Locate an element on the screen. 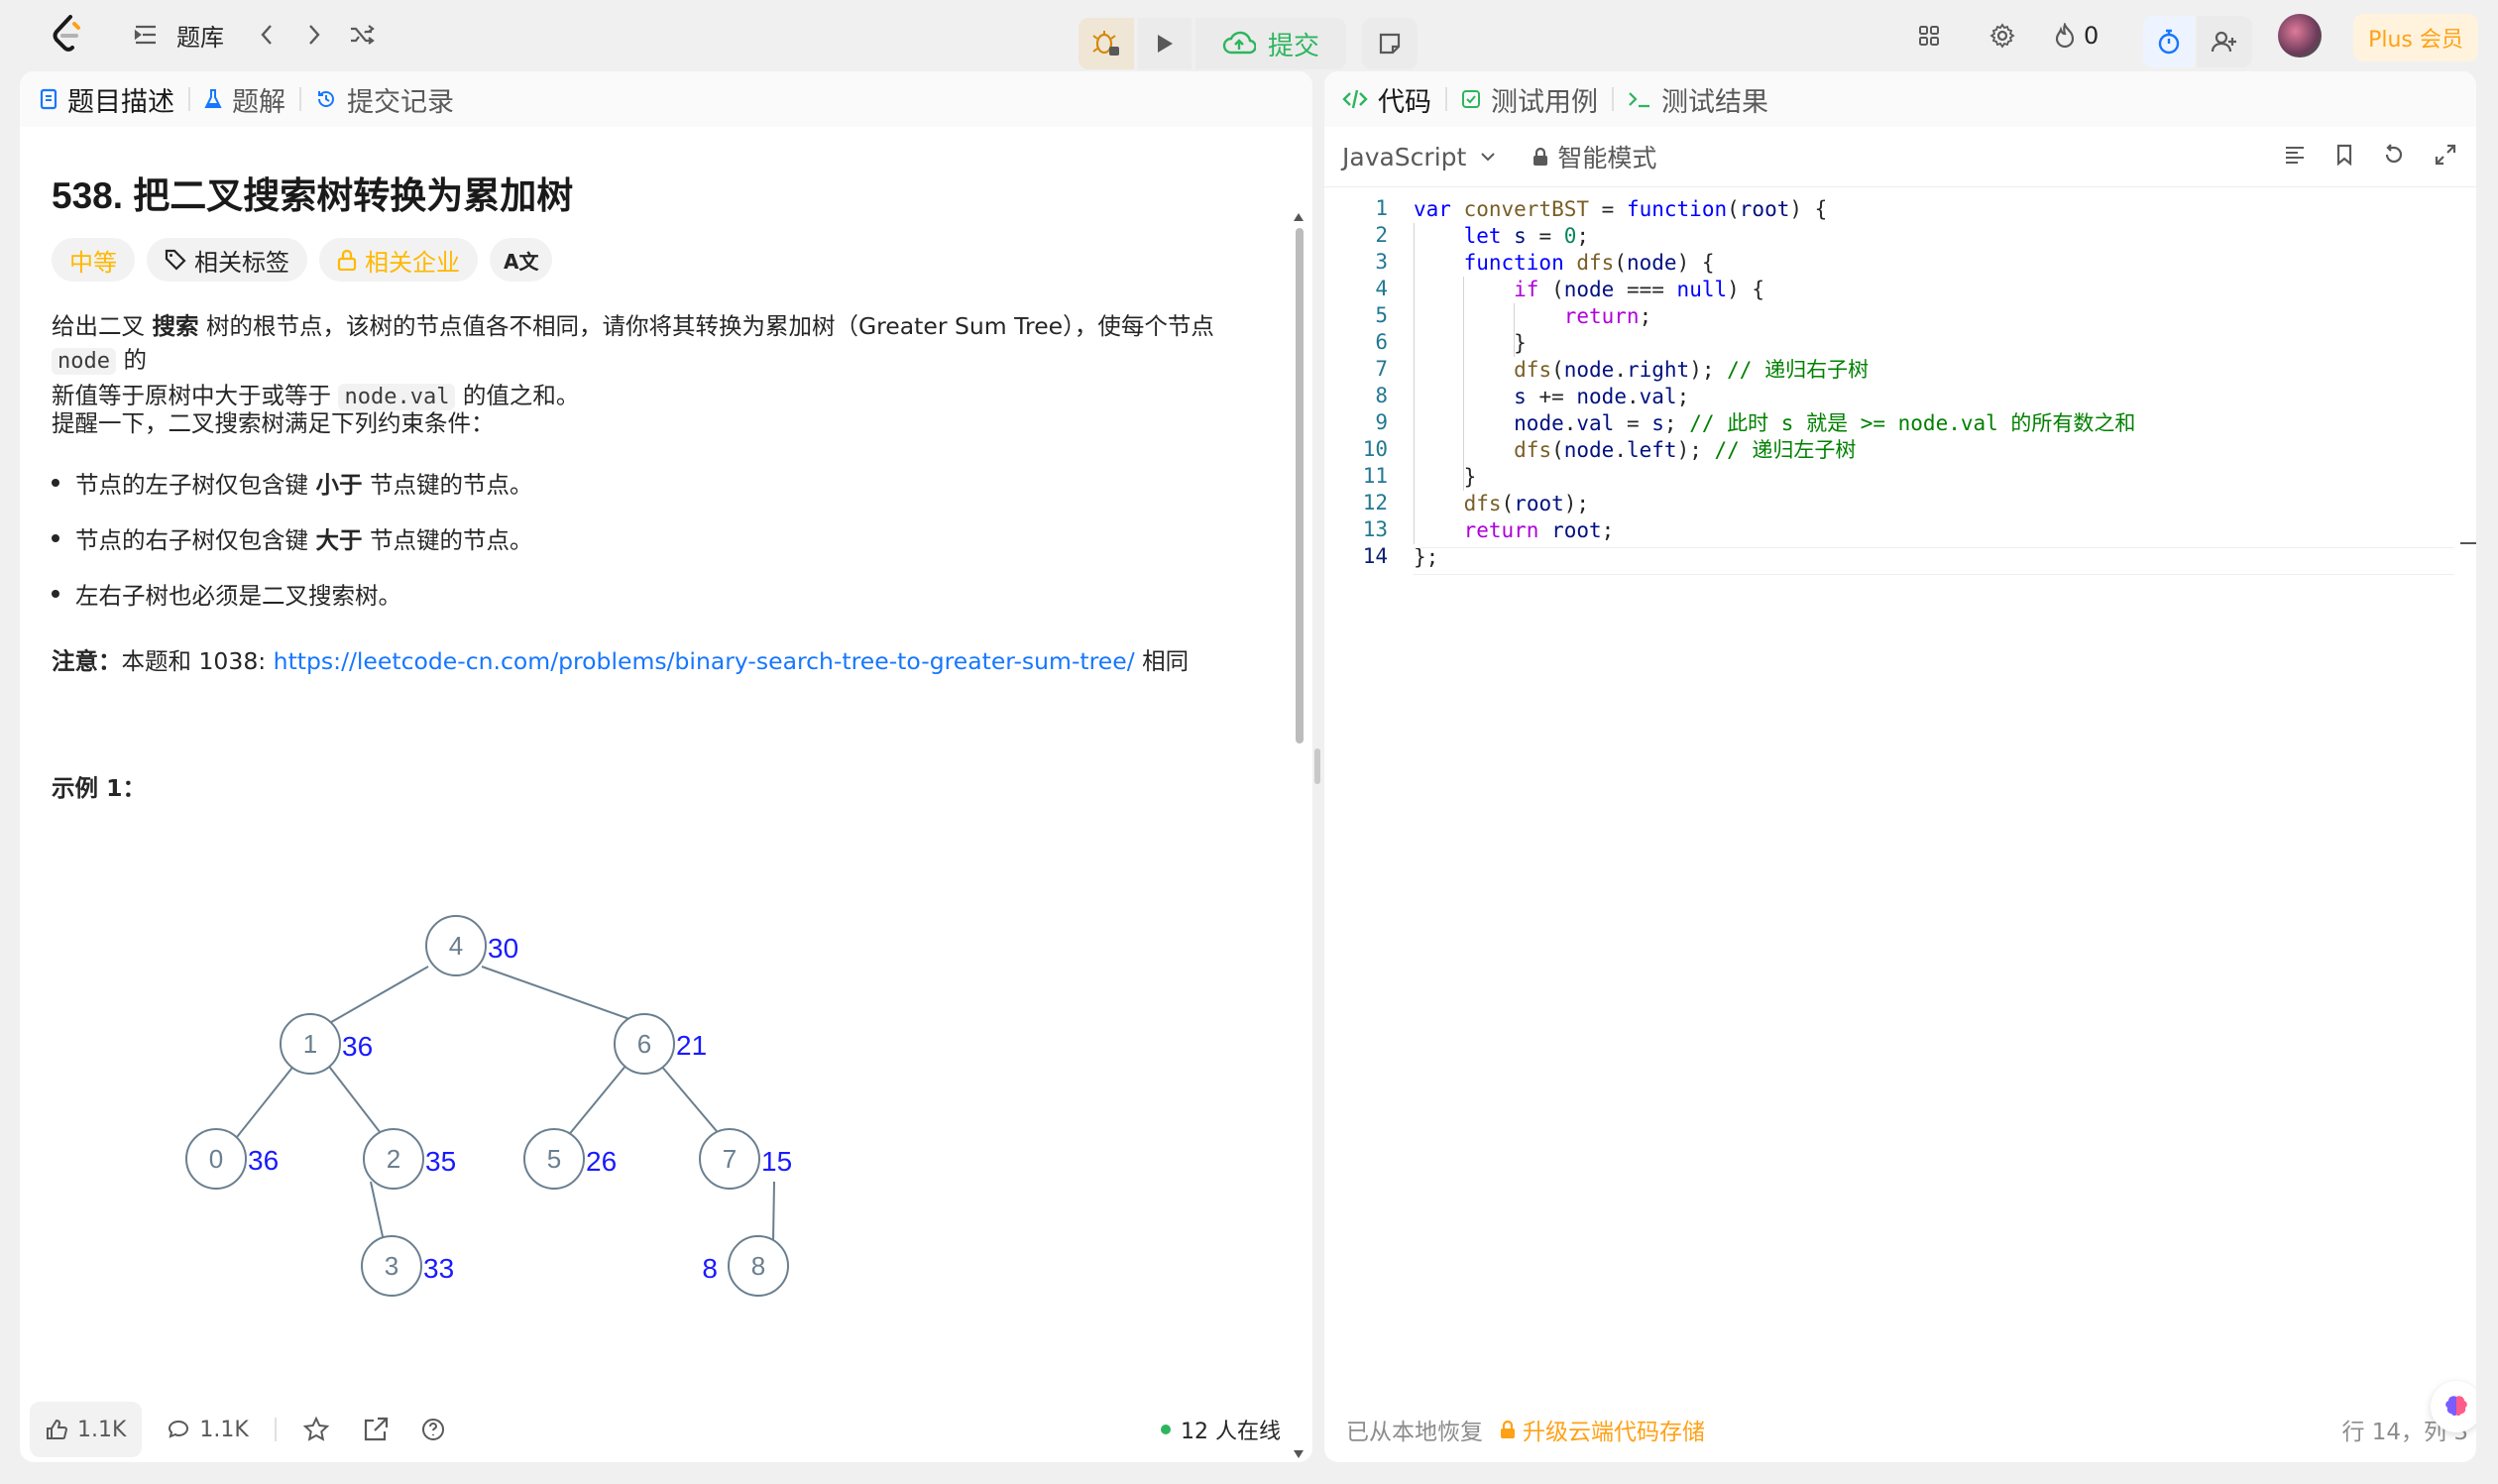 This screenshot has height=1484, width=2498. run-button is located at coordinates (1165, 44).